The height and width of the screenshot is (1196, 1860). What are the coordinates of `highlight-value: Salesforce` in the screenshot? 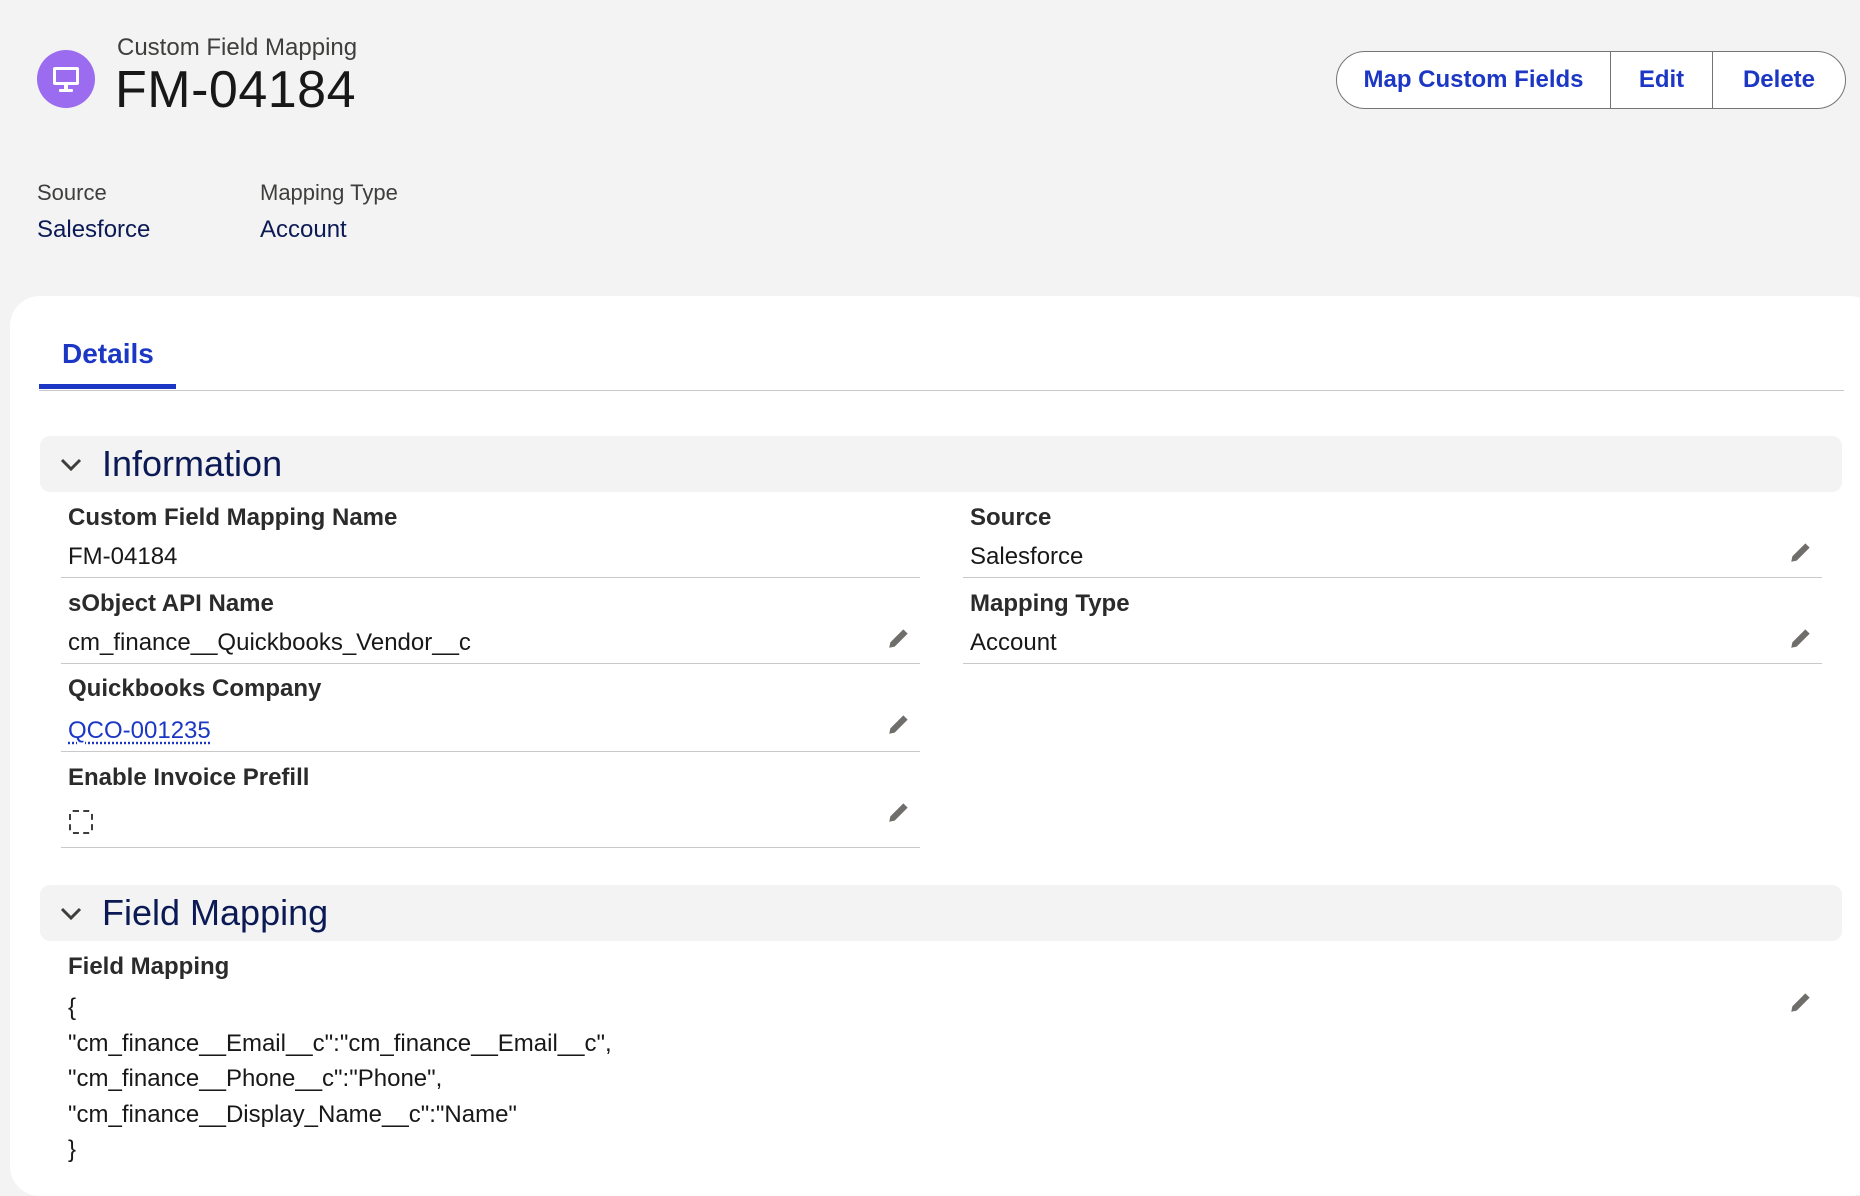 It's located at (94, 229).